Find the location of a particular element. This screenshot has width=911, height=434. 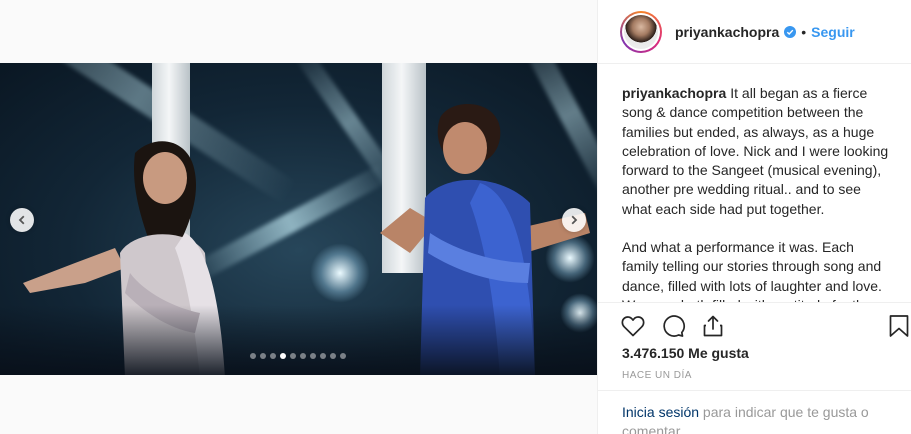

header-username: priyankachopra is located at coordinates (727, 32).